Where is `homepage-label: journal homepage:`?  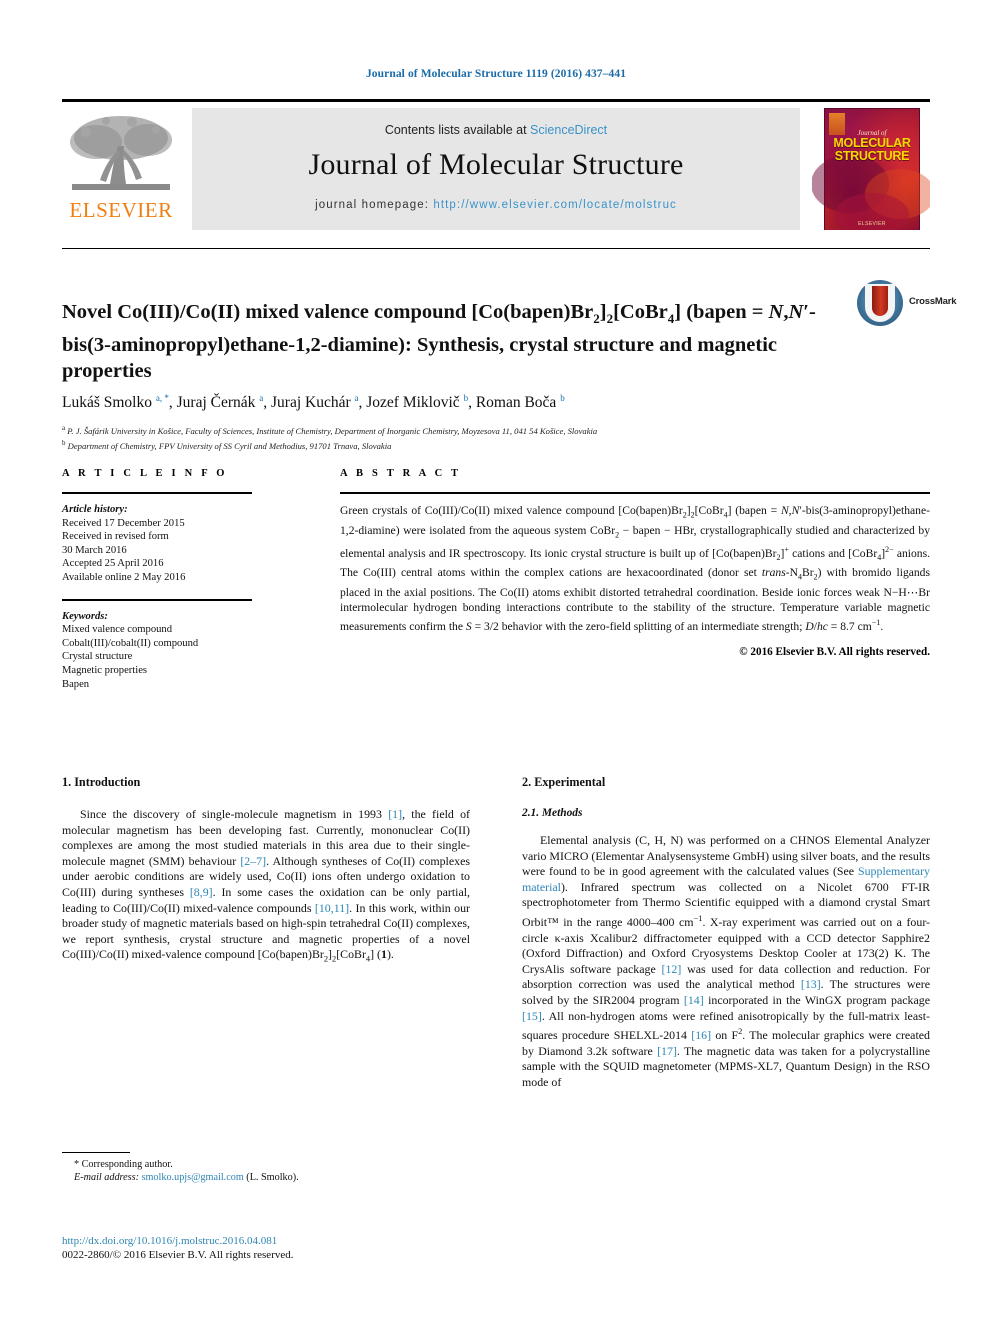
homepage-label: journal homepage: is located at coordinates (374, 205).